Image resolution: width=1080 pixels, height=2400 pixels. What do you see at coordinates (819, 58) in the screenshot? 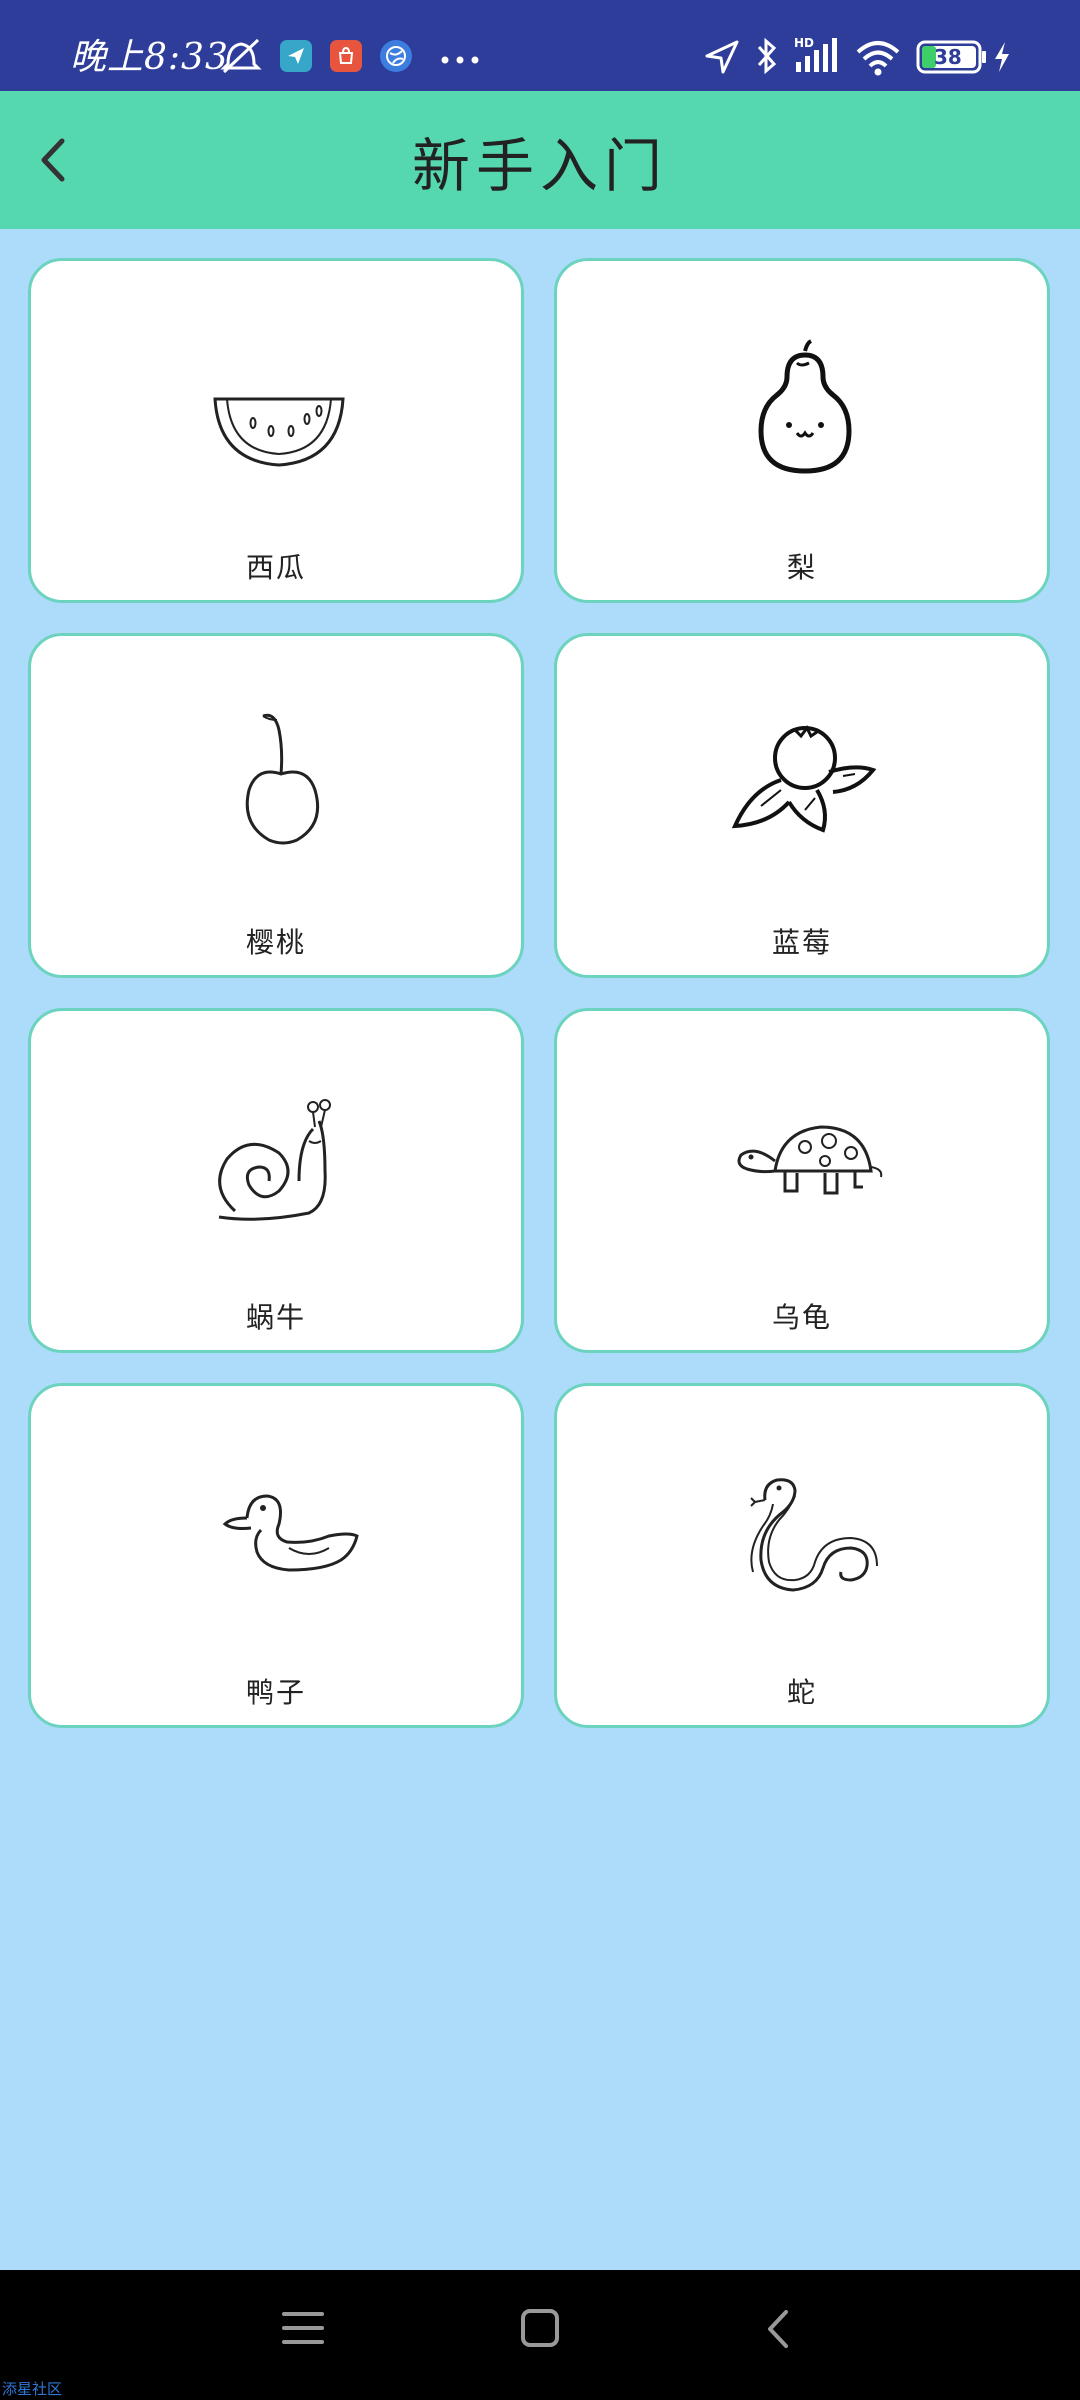
I see `signal-icon: HD` at bounding box center [819, 58].